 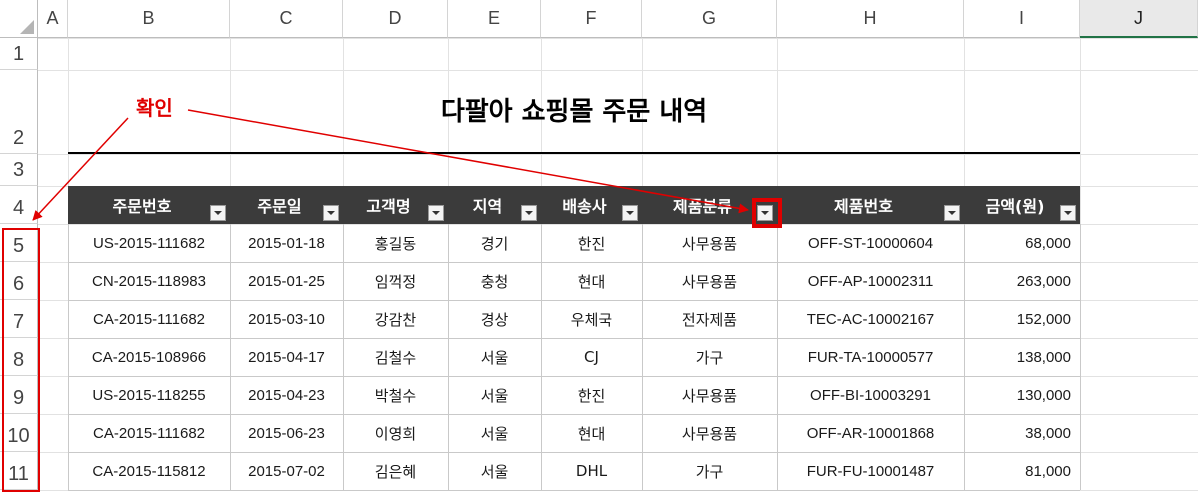 What do you see at coordinates (80, 169) in the screenshot?
I see `arrow-to-row-numbers` at bounding box center [80, 169].